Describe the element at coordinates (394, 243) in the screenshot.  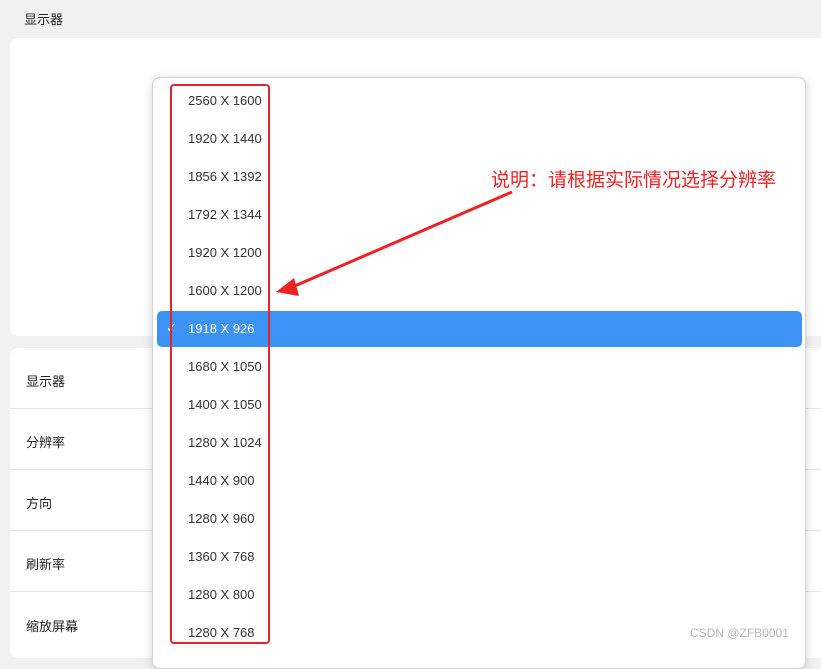
I see `annotation-arrow-icon` at that location.